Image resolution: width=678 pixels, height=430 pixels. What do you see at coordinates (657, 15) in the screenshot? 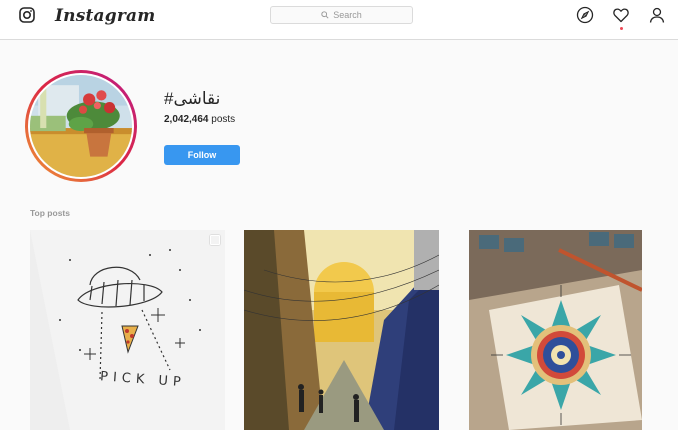
I see `profile-icon` at bounding box center [657, 15].